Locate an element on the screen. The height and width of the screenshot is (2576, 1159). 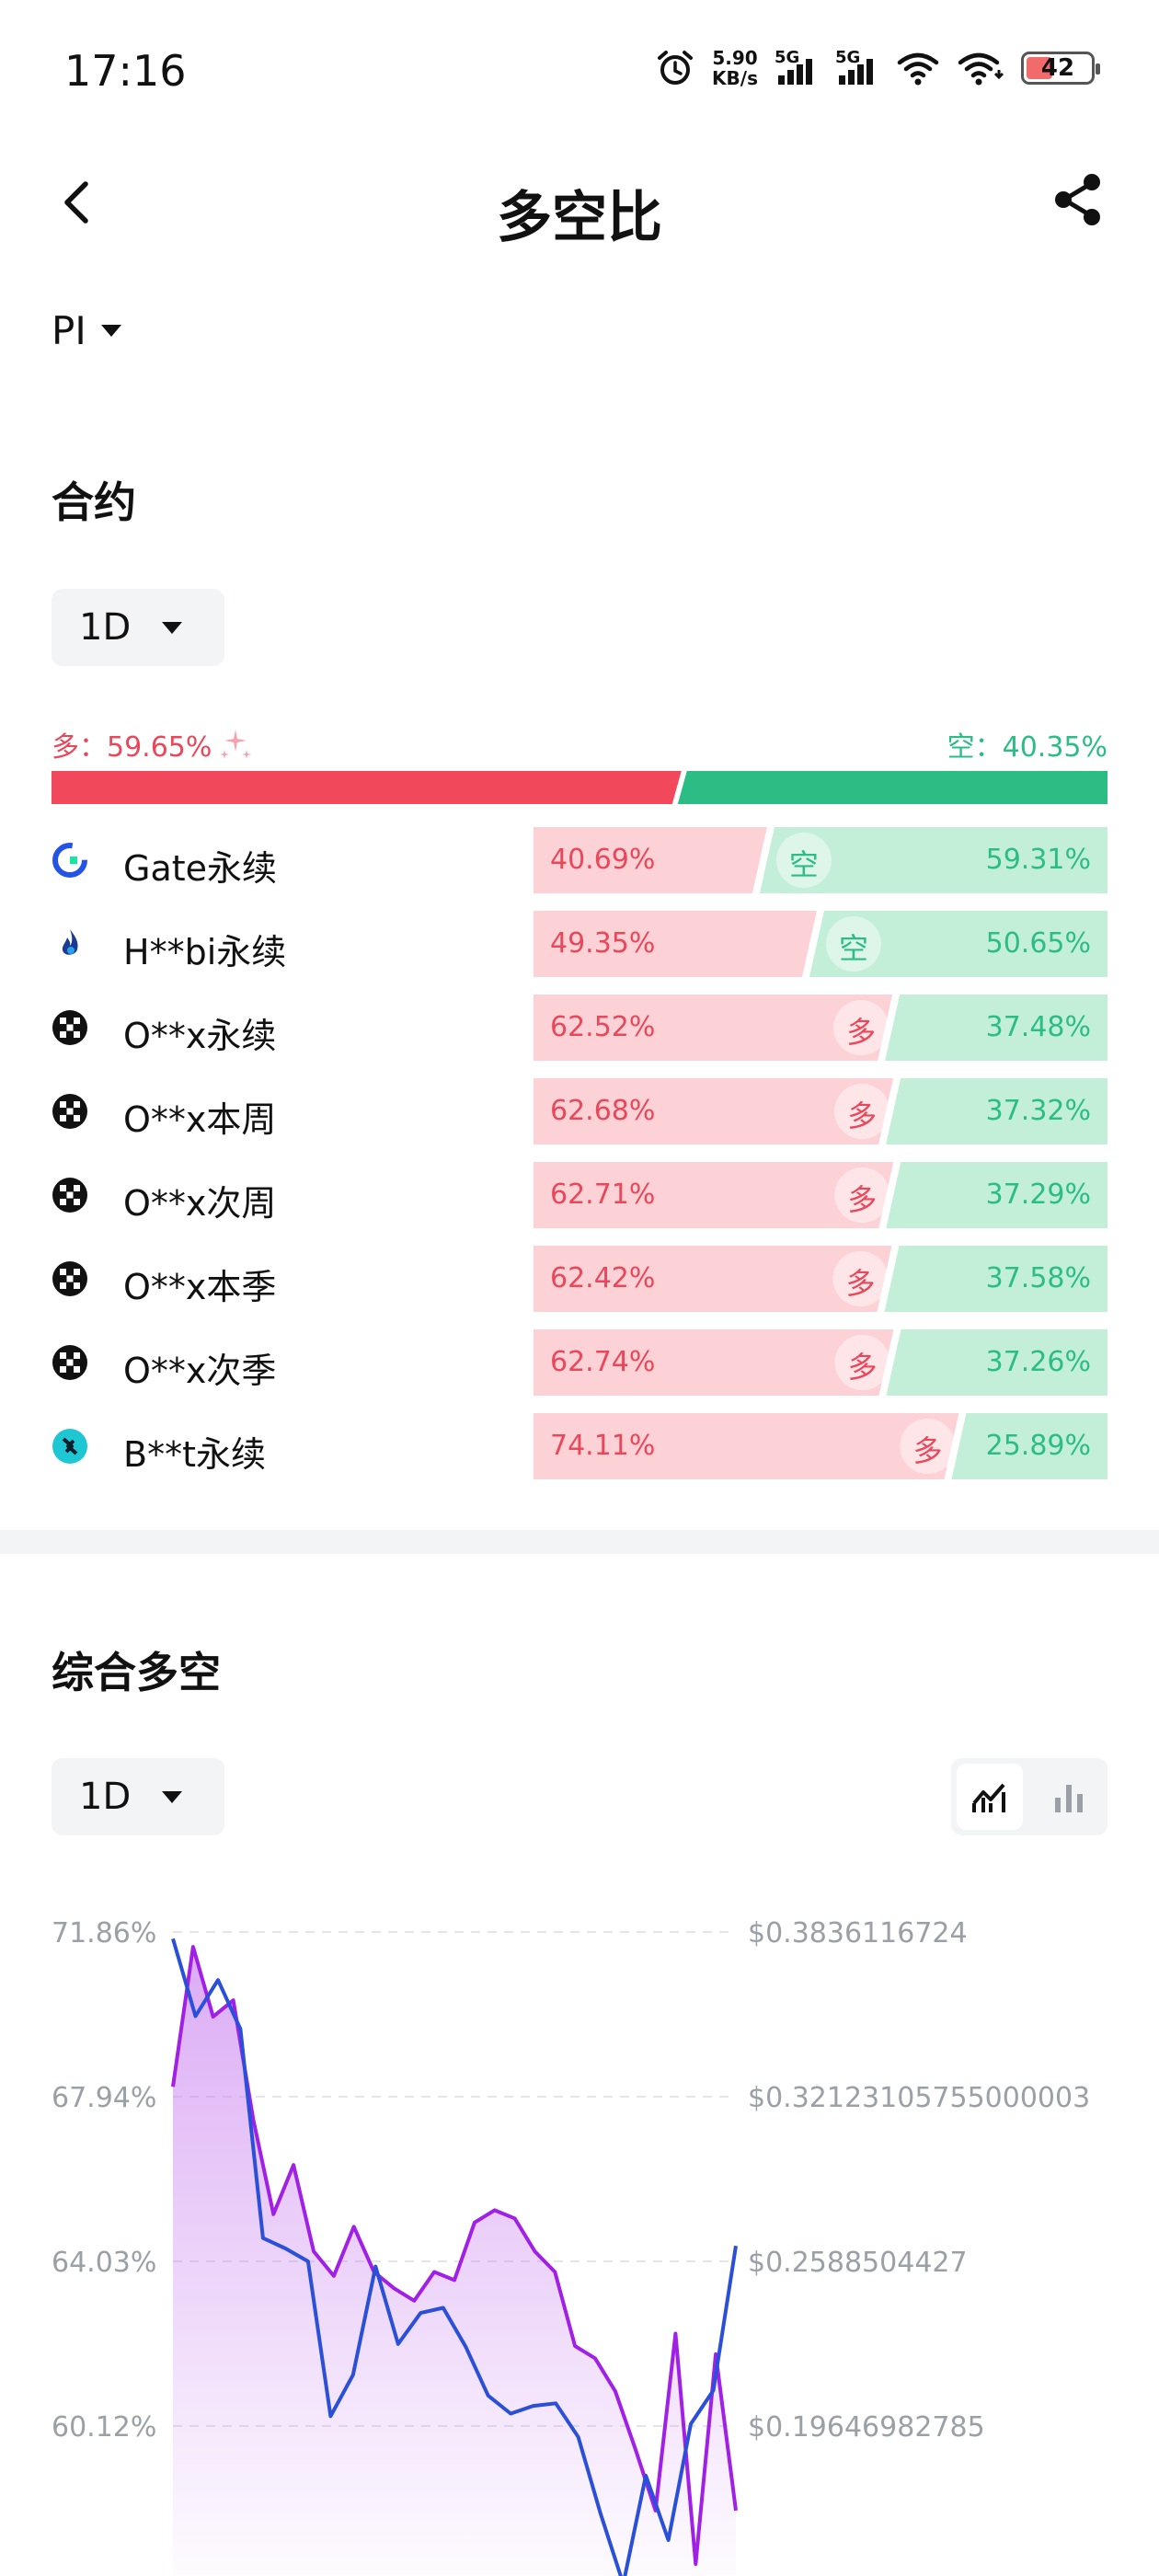
exchange-ratio-bar: 49.35% 空 50.65% is located at coordinates (820, 944).